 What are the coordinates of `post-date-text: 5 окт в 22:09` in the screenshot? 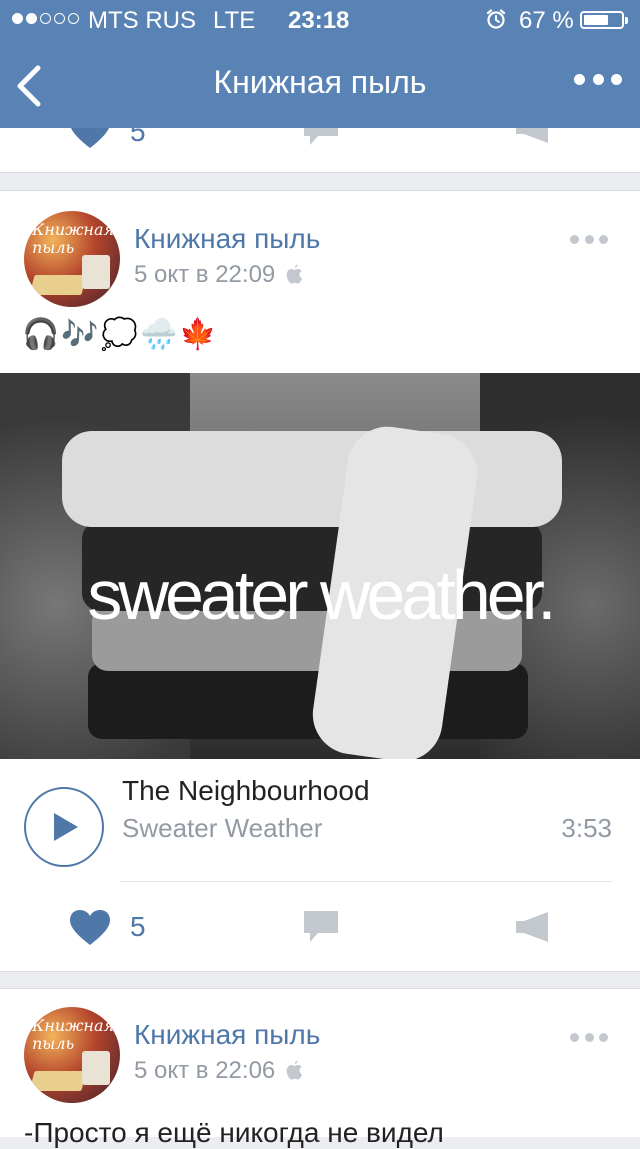 It's located at (205, 274).